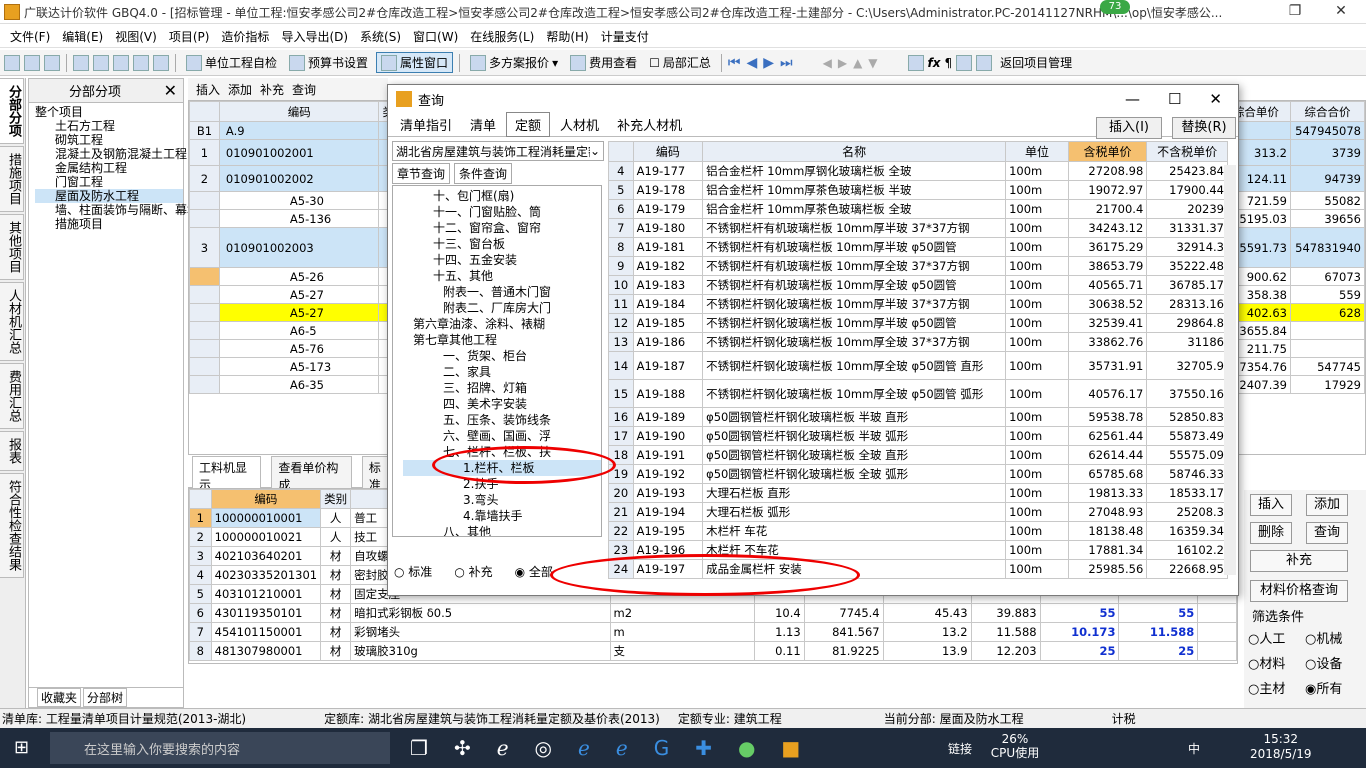 The width and height of the screenshot is (1366, 768). I want to click on new-icon, so click(12, 62).